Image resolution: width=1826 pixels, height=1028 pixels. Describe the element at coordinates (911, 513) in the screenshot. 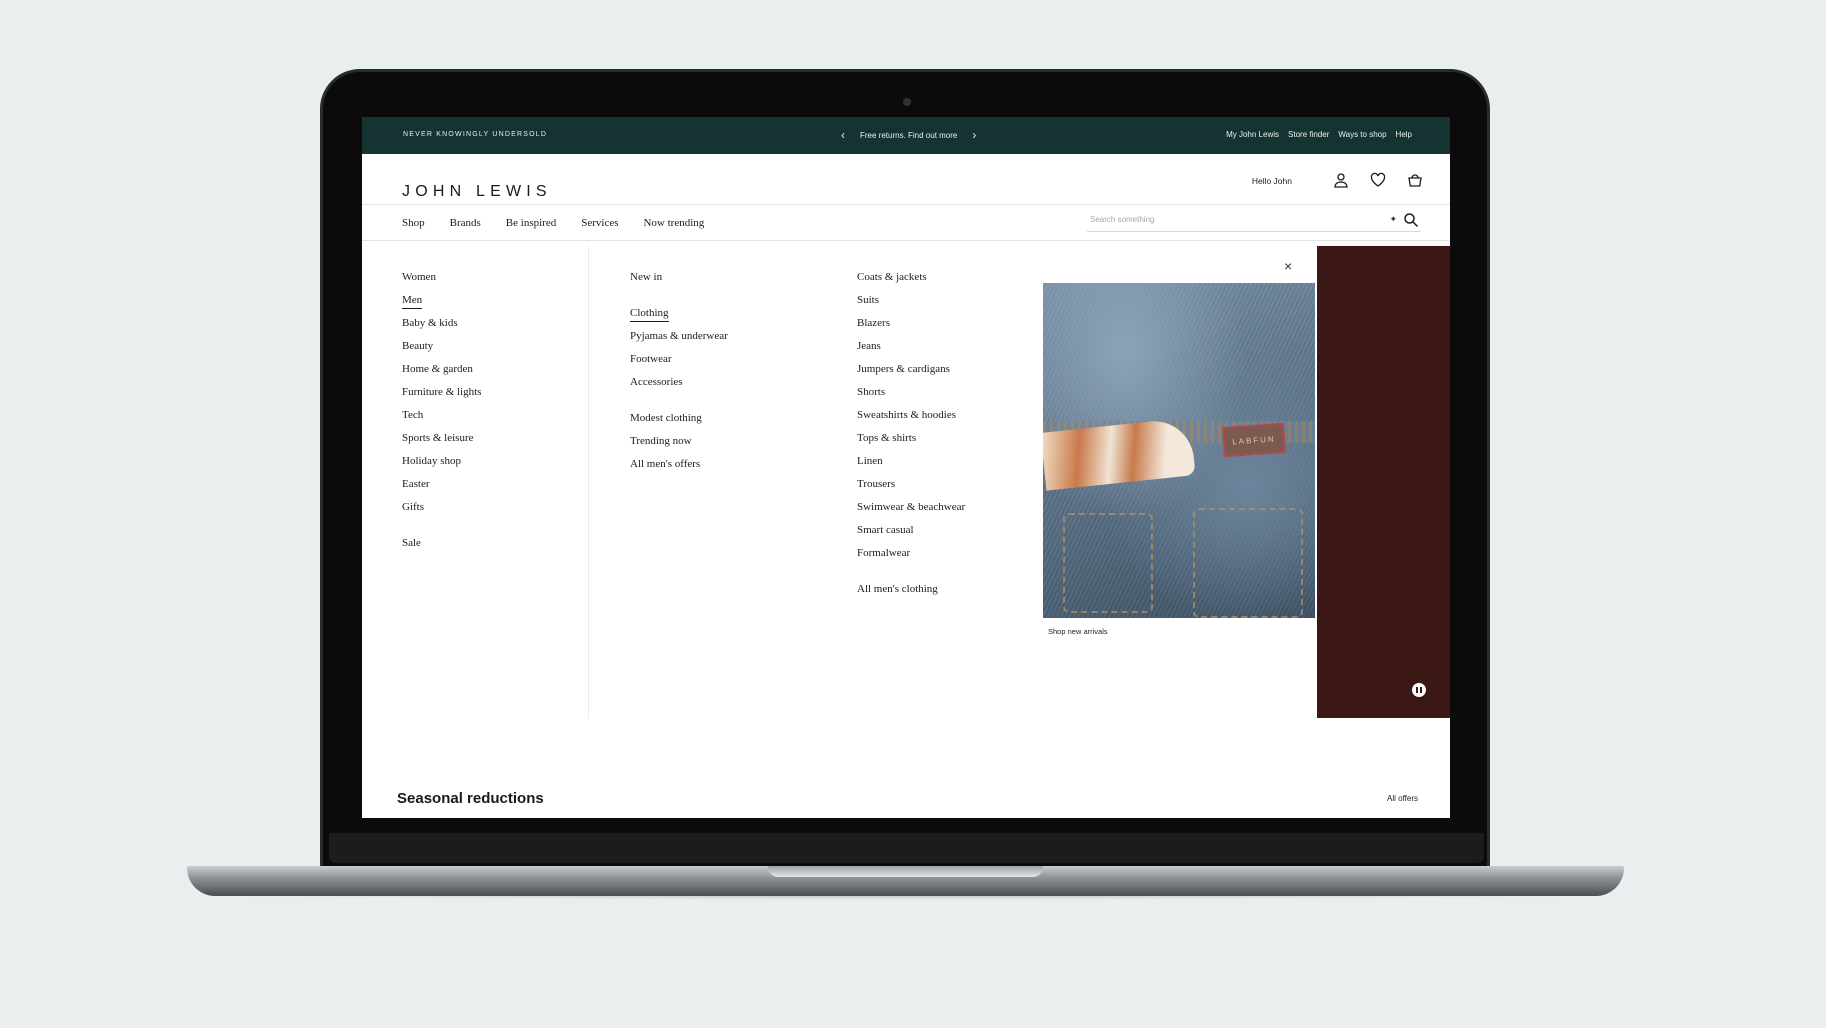

I see `clothing-swimwear-beachwear: Swimwear & beachwear` at that location.